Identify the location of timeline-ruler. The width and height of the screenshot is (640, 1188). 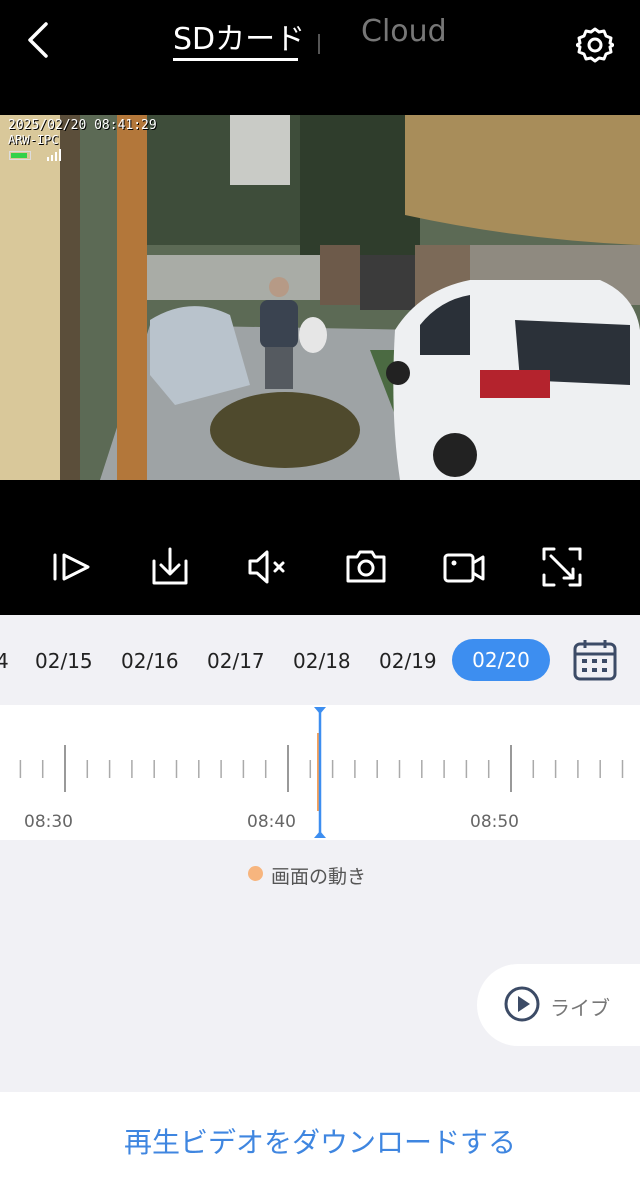
(321, 772).